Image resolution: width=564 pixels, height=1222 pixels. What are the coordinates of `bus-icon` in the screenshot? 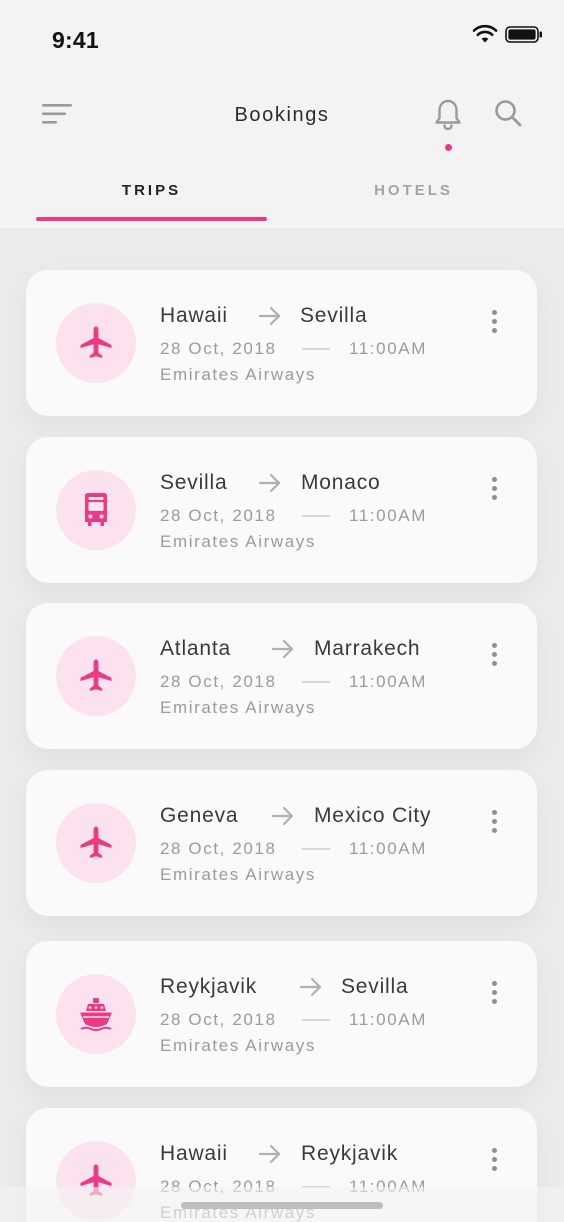 It's located at (96, 509).